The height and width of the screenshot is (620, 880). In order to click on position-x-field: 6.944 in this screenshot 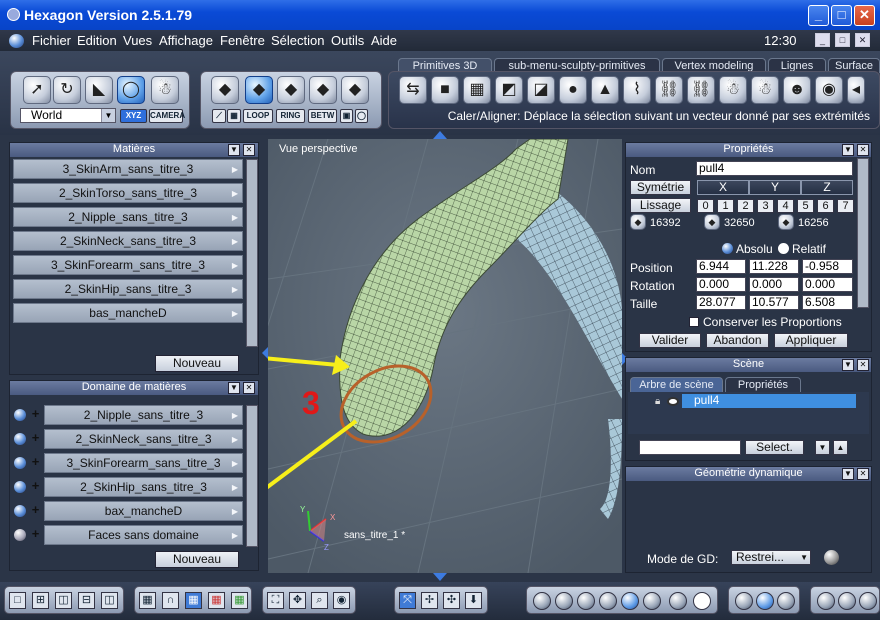, I will do `click(721, 266)`.